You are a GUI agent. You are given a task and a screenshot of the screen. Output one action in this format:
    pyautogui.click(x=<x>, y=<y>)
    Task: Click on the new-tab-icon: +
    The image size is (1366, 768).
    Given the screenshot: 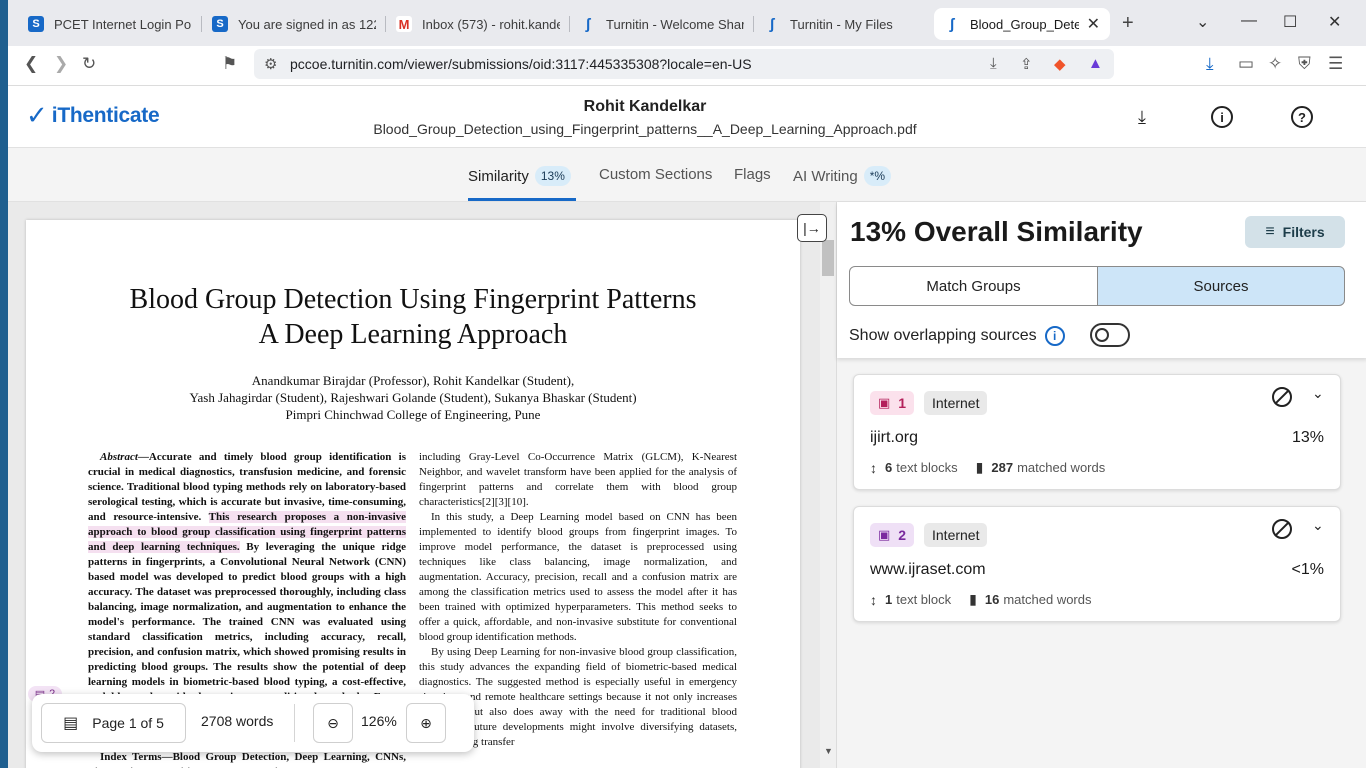 What is the action you would take?
    pyautogui.click(x=1128, y=23)
    